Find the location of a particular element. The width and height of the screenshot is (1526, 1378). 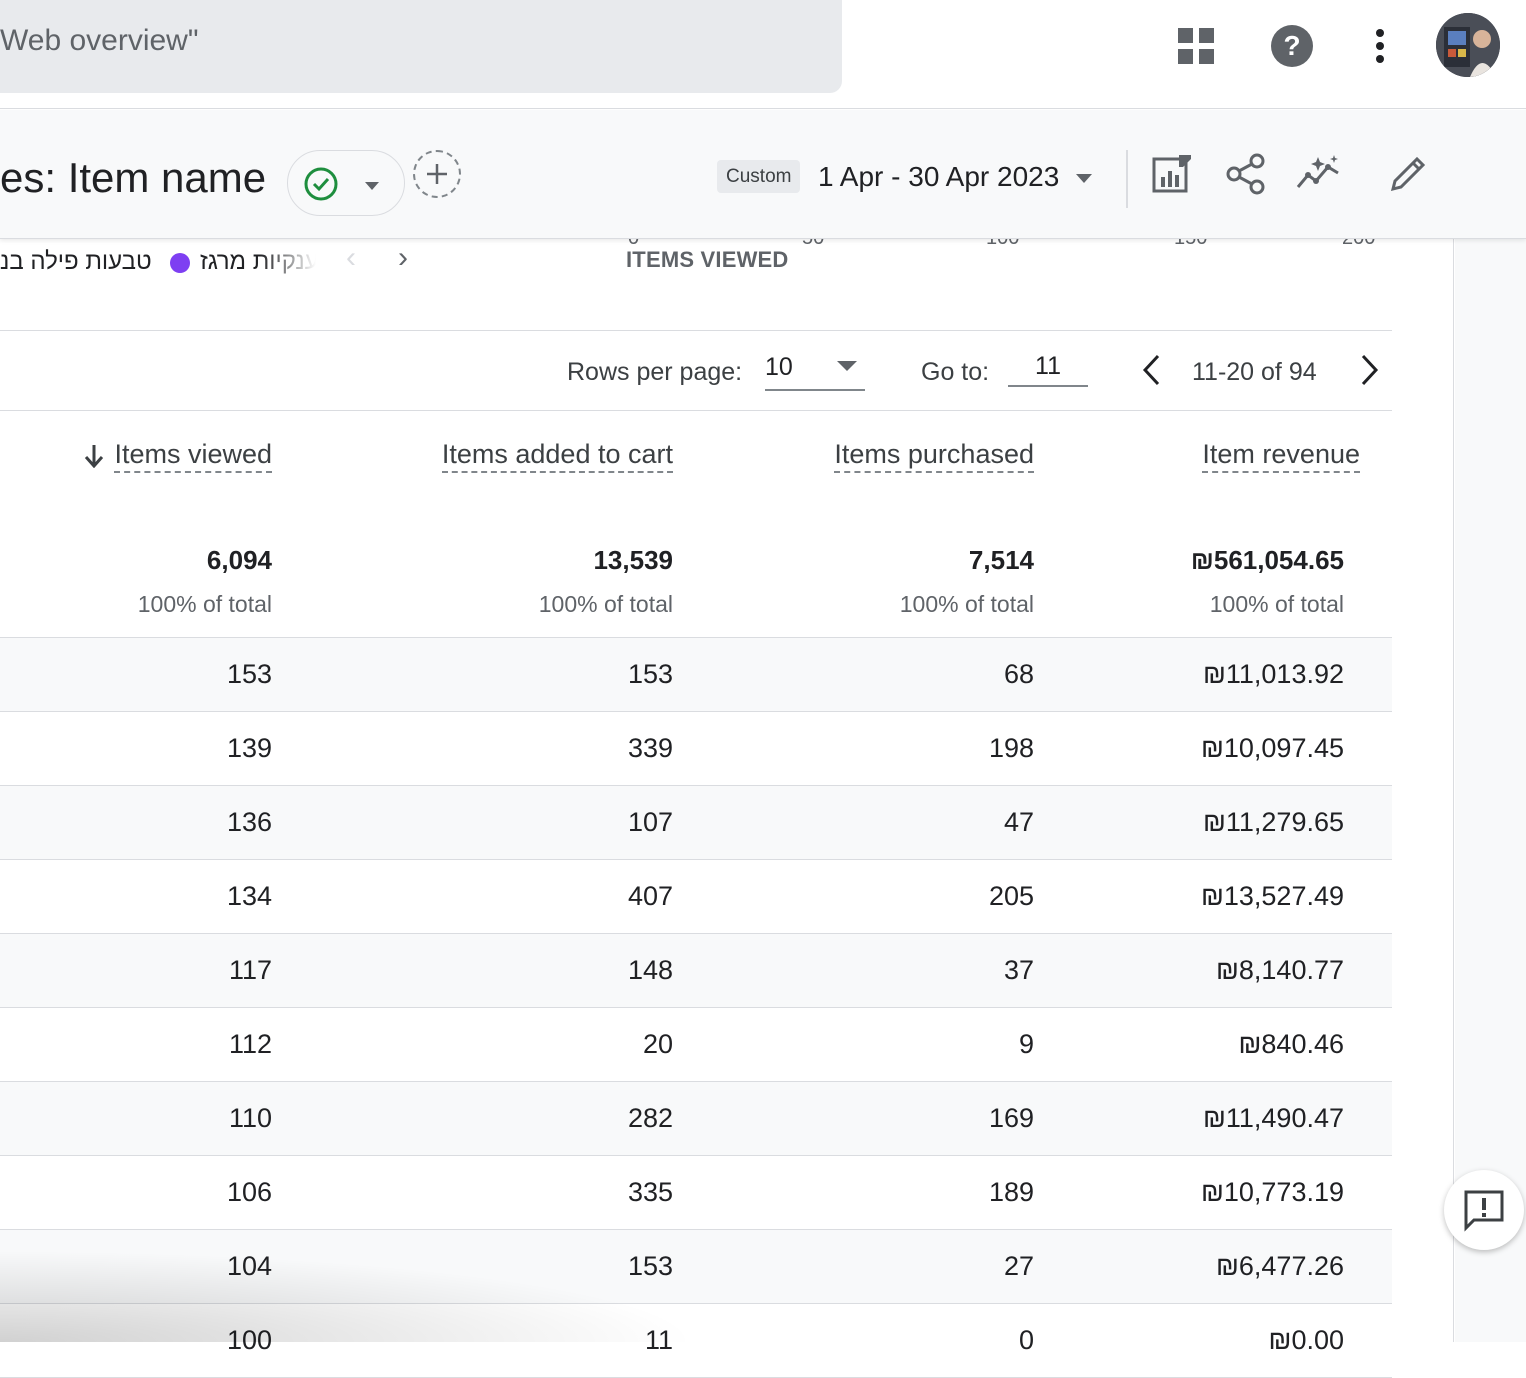

legend-next-icon: › is located at coordinates (403, 258).